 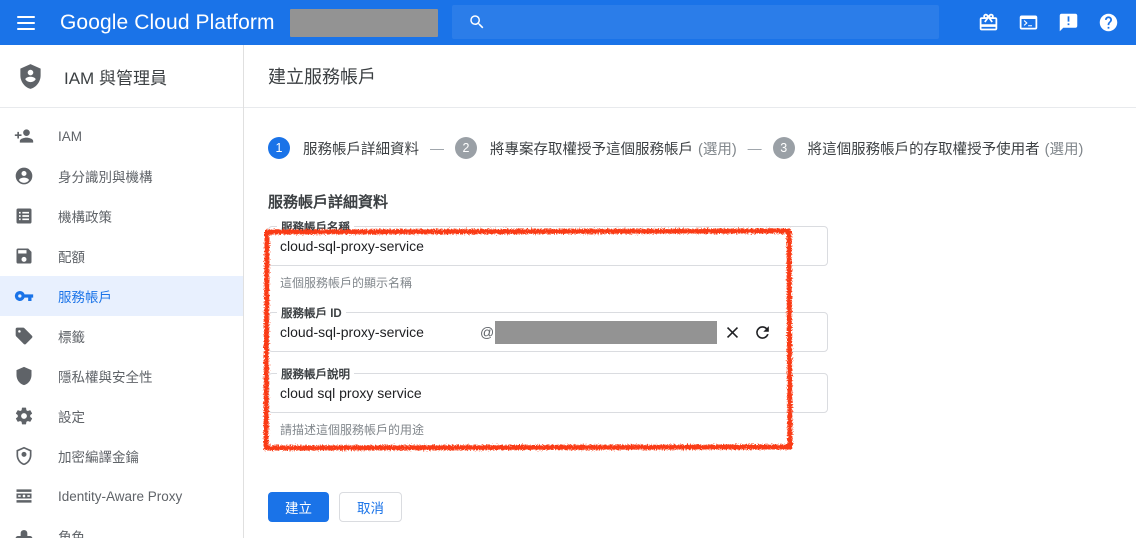 I want to click on brand-title: Google Cloud Platform, so click(x=167, y=23).